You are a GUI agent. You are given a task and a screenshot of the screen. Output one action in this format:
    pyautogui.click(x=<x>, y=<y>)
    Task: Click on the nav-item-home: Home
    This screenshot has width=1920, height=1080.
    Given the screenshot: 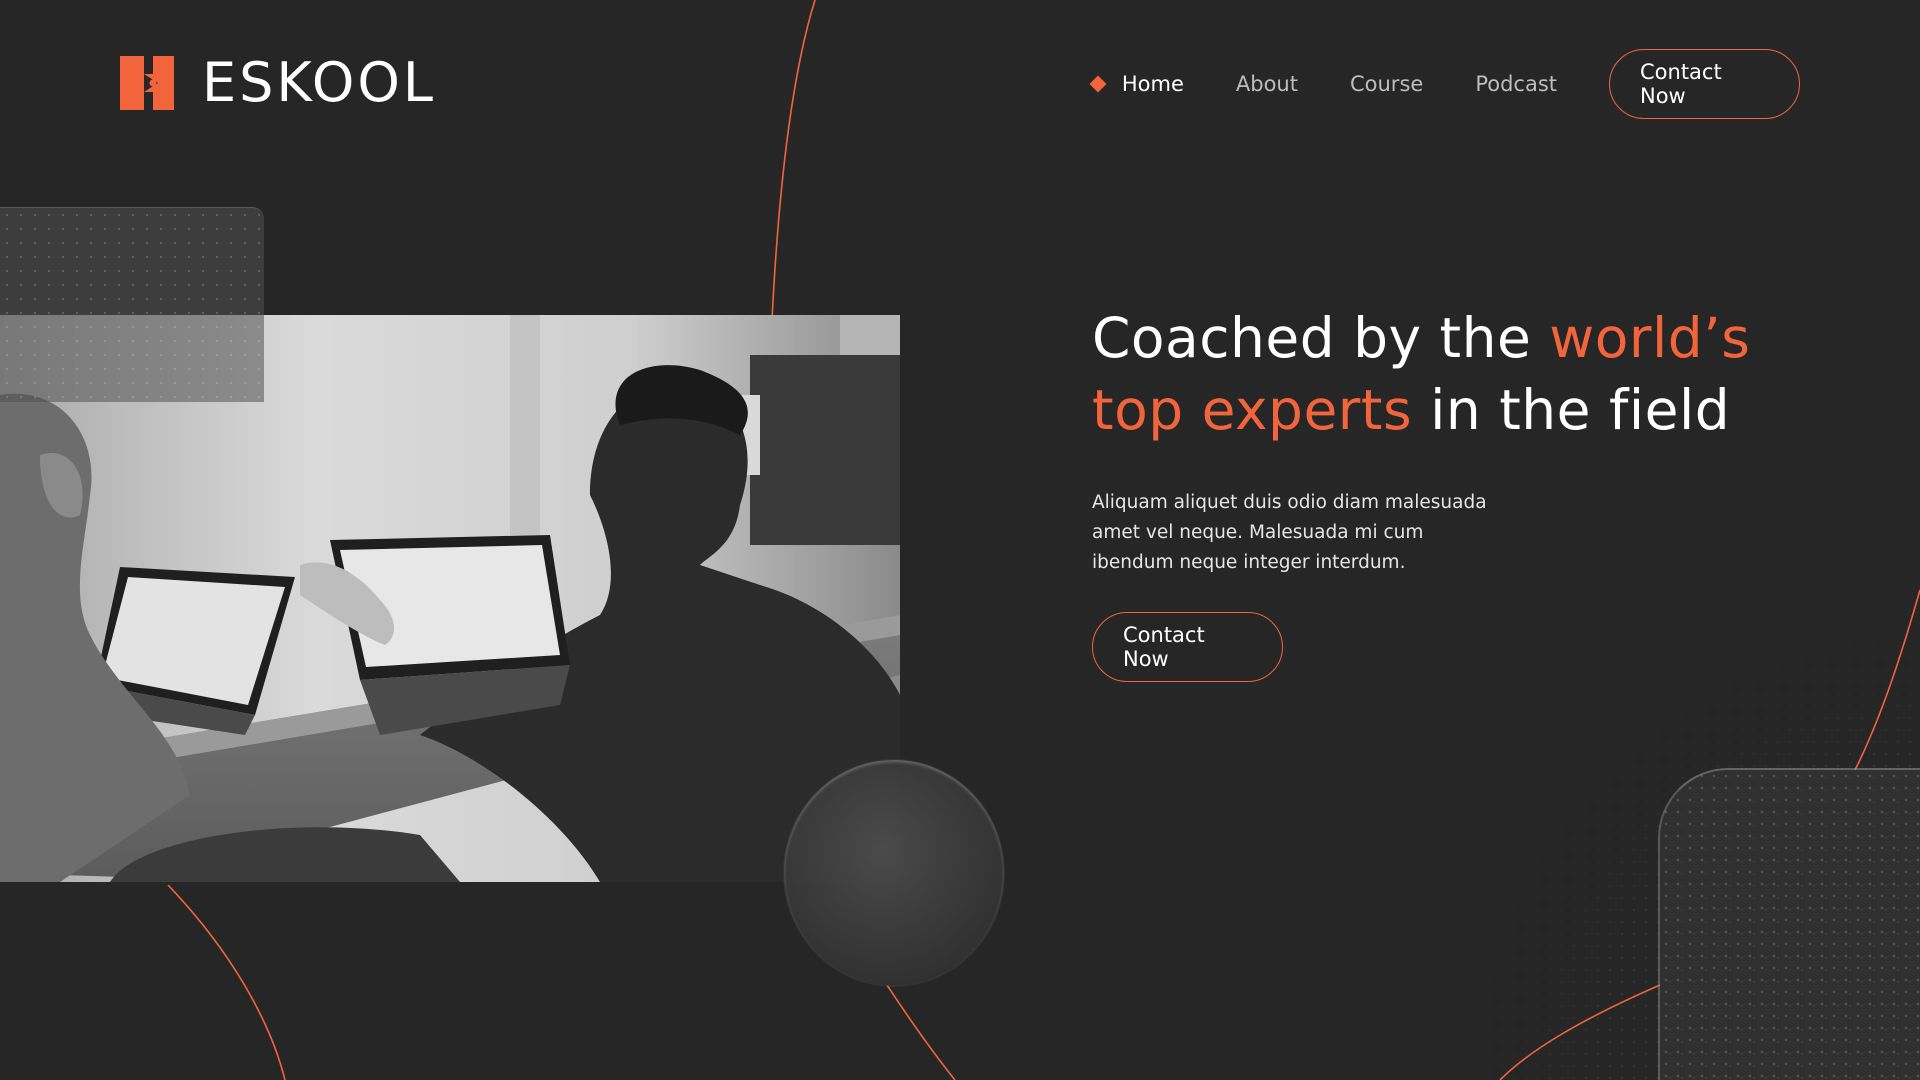 What is the action you would take?
    pyautogui.click(x=1136, y=84)
    